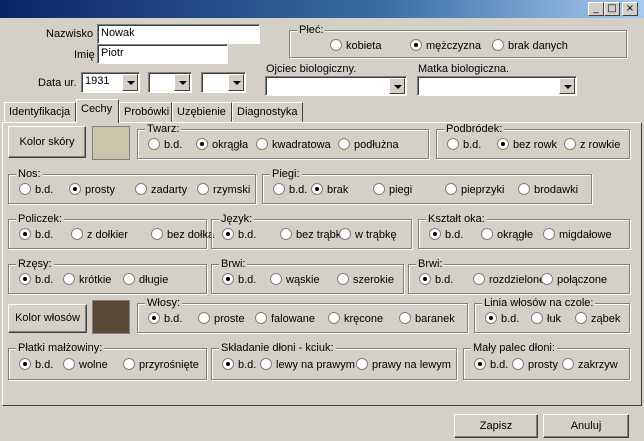  I want to click on tab-diagnostyka: Diagnostyka, so click(267, 112).